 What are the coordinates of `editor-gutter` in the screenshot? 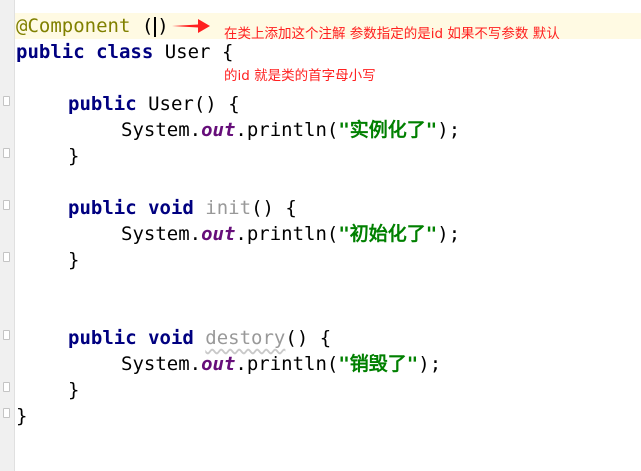 It's located at (7, 235).